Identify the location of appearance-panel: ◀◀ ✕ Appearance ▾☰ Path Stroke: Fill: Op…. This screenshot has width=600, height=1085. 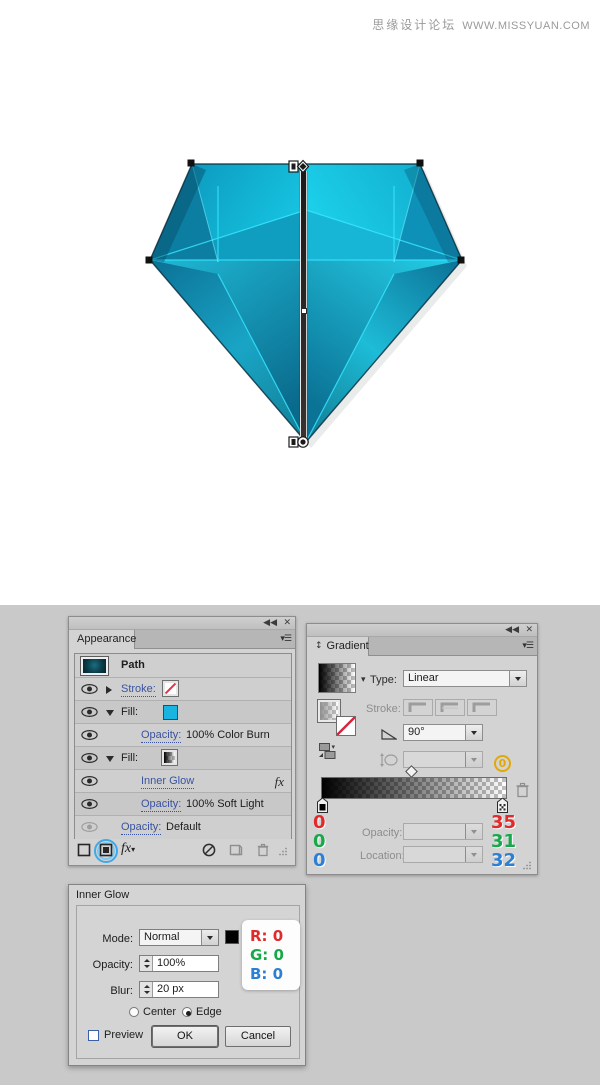
(182, 741).